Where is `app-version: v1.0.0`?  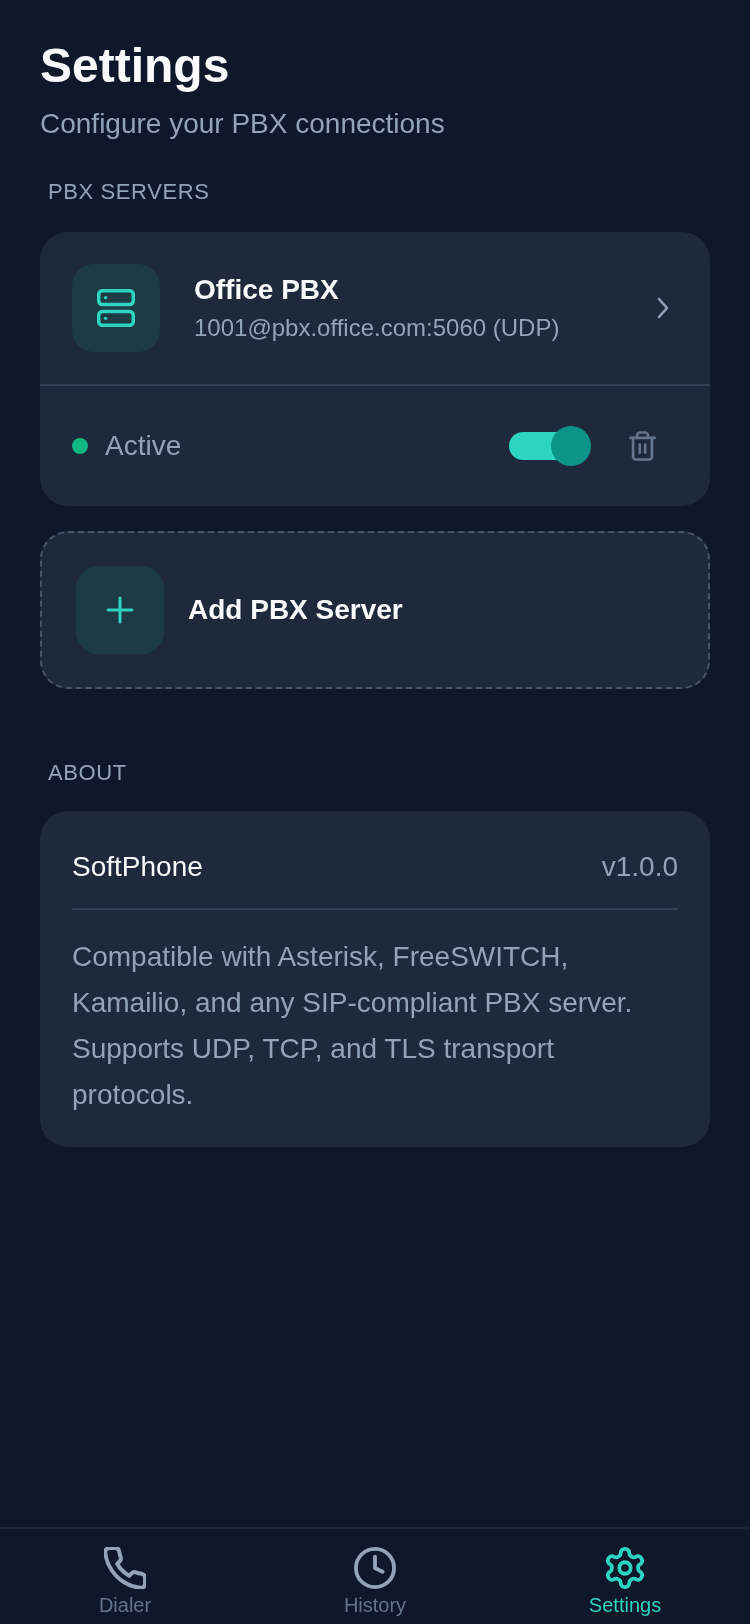 app-version: v1.0.0 is located at coordinates (639, 867).